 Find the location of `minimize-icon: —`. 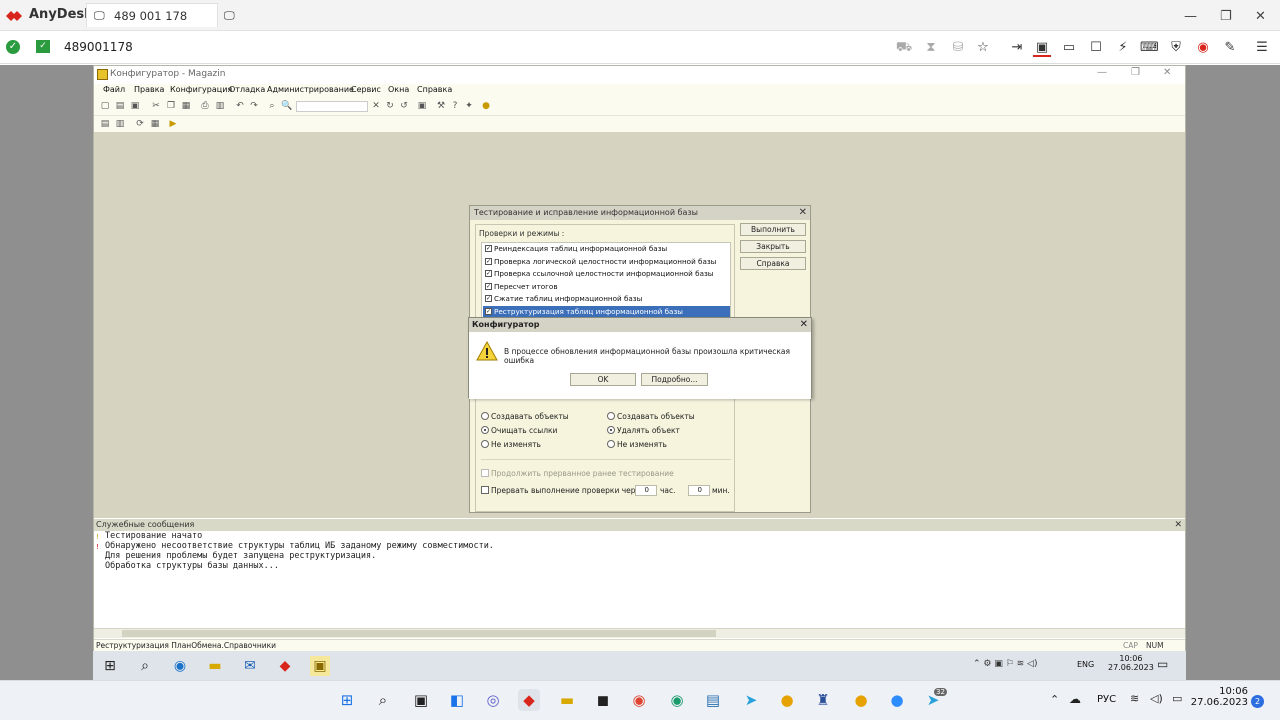

minimize-icon: — is located at coordinates (1190, 16).